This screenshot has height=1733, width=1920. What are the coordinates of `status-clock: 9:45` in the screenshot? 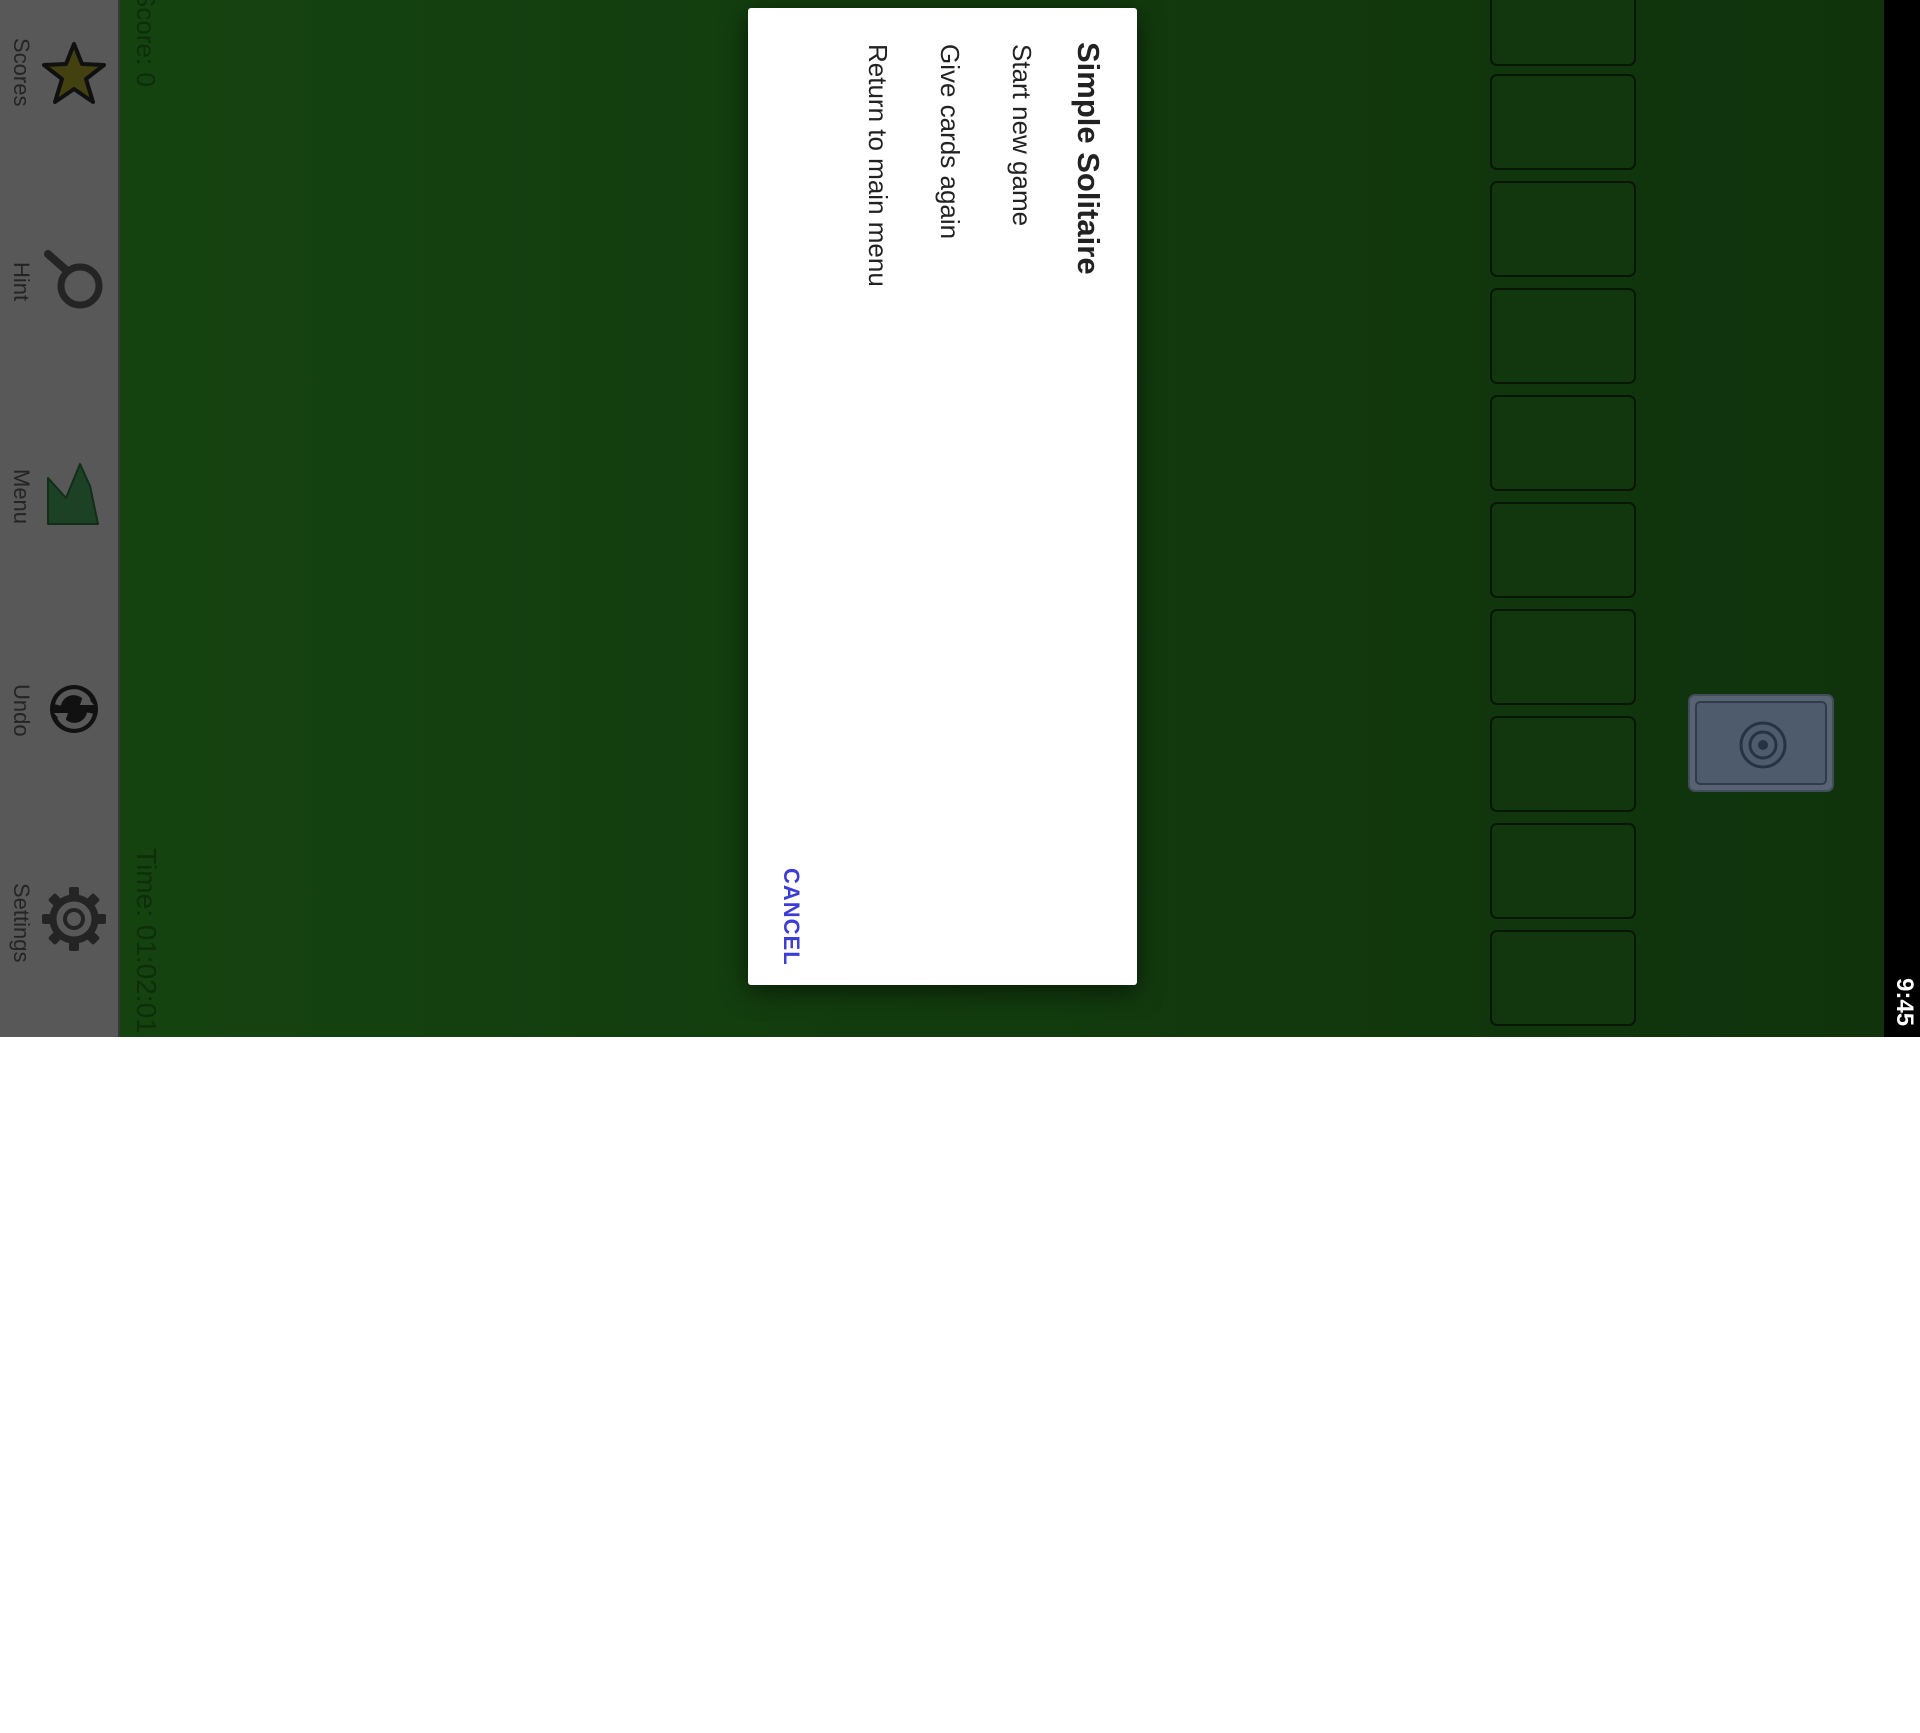 It's located at (1904, 1002).